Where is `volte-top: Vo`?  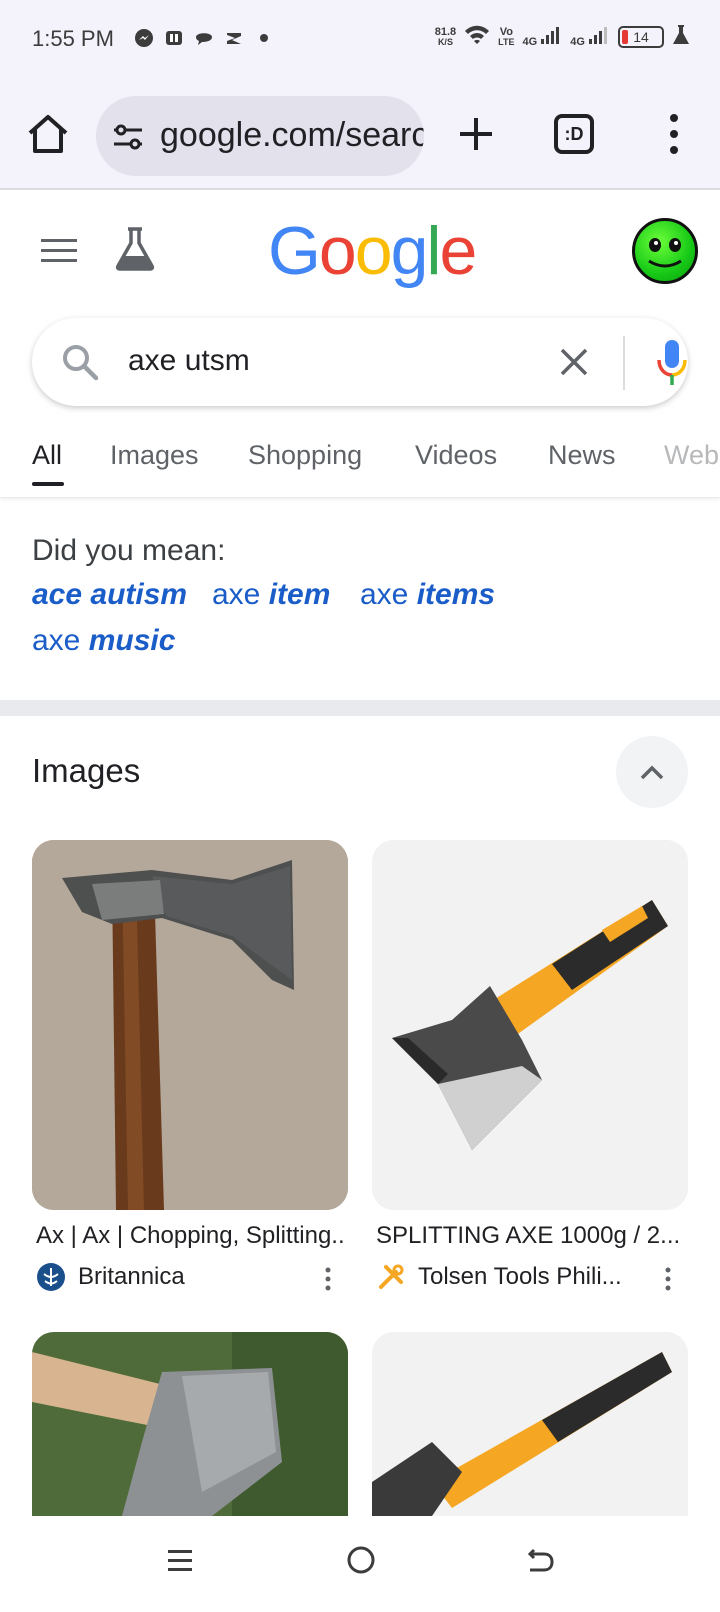
volte-top: Vo is located at coordinates (506, 31).